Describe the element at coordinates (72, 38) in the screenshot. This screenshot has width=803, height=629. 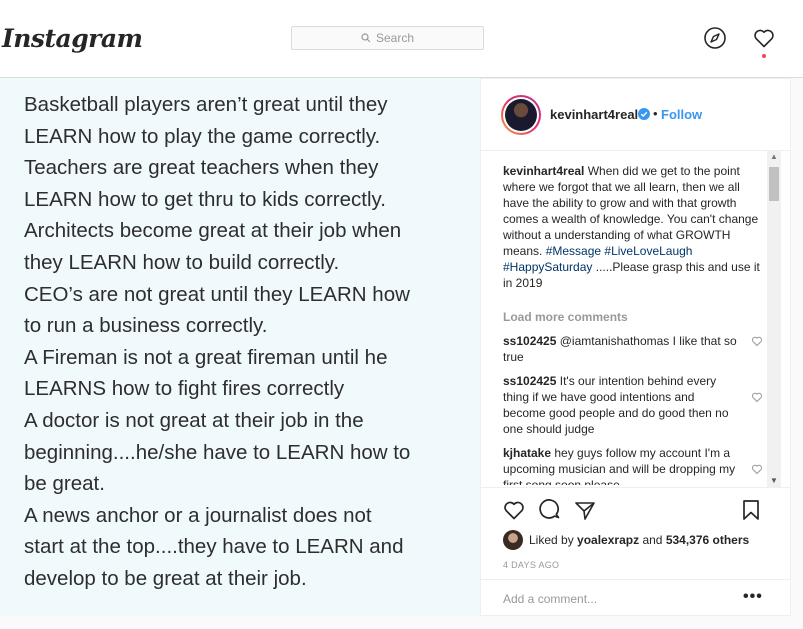
I see `instagram-logo: Instagram` at that location.